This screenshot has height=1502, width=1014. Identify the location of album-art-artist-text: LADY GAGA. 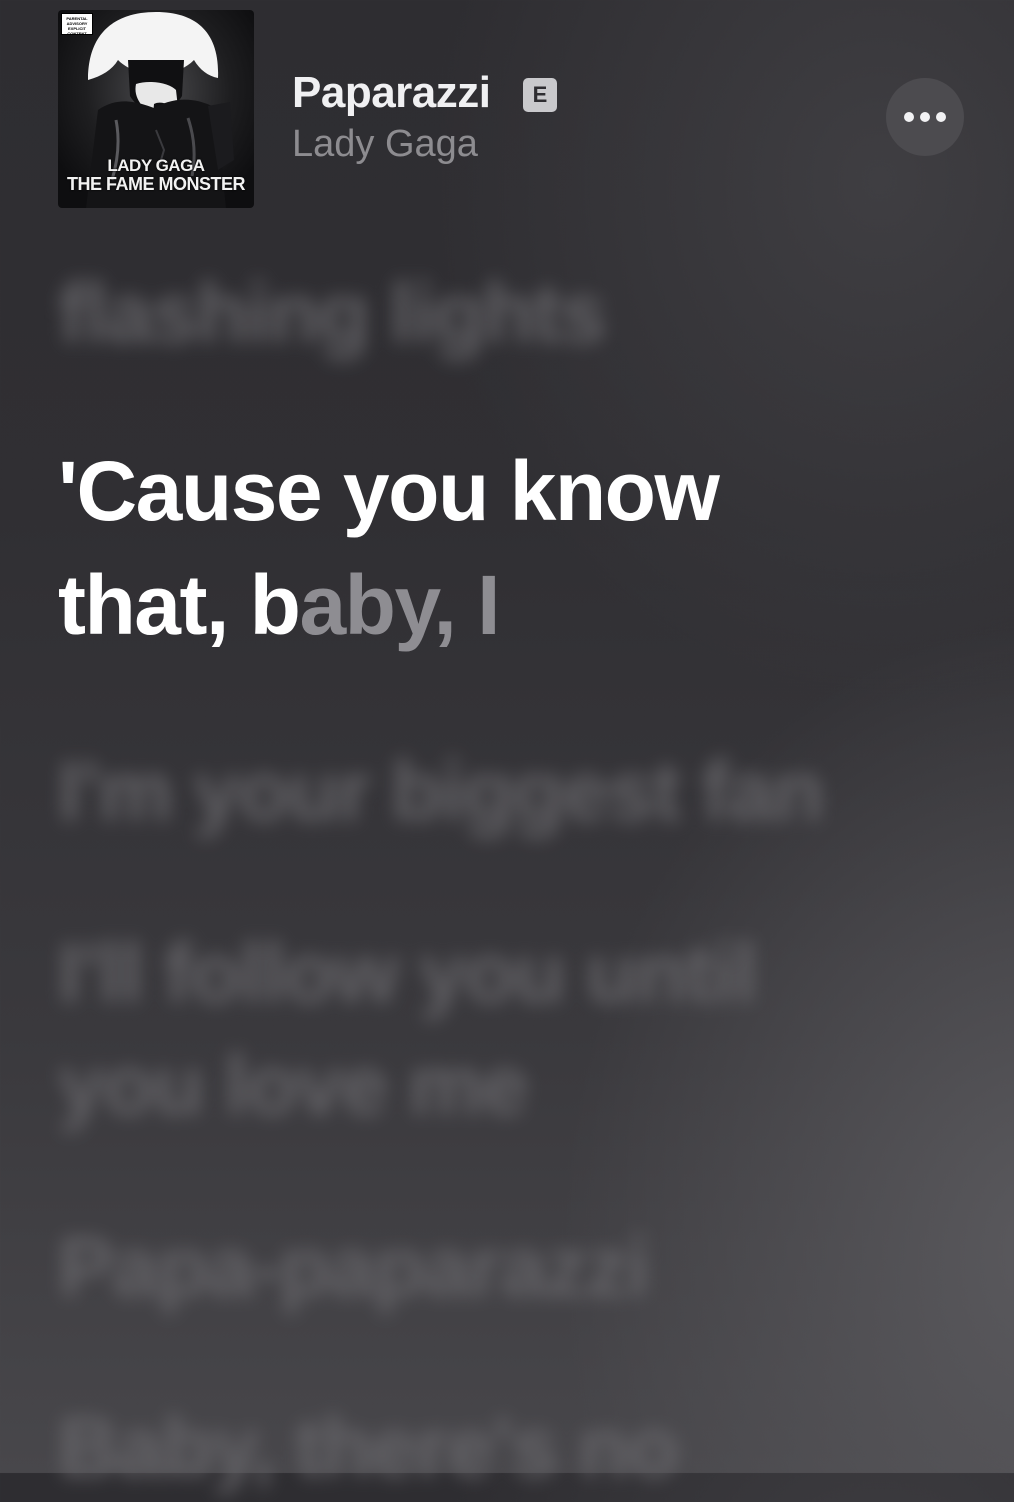
(156, 165).